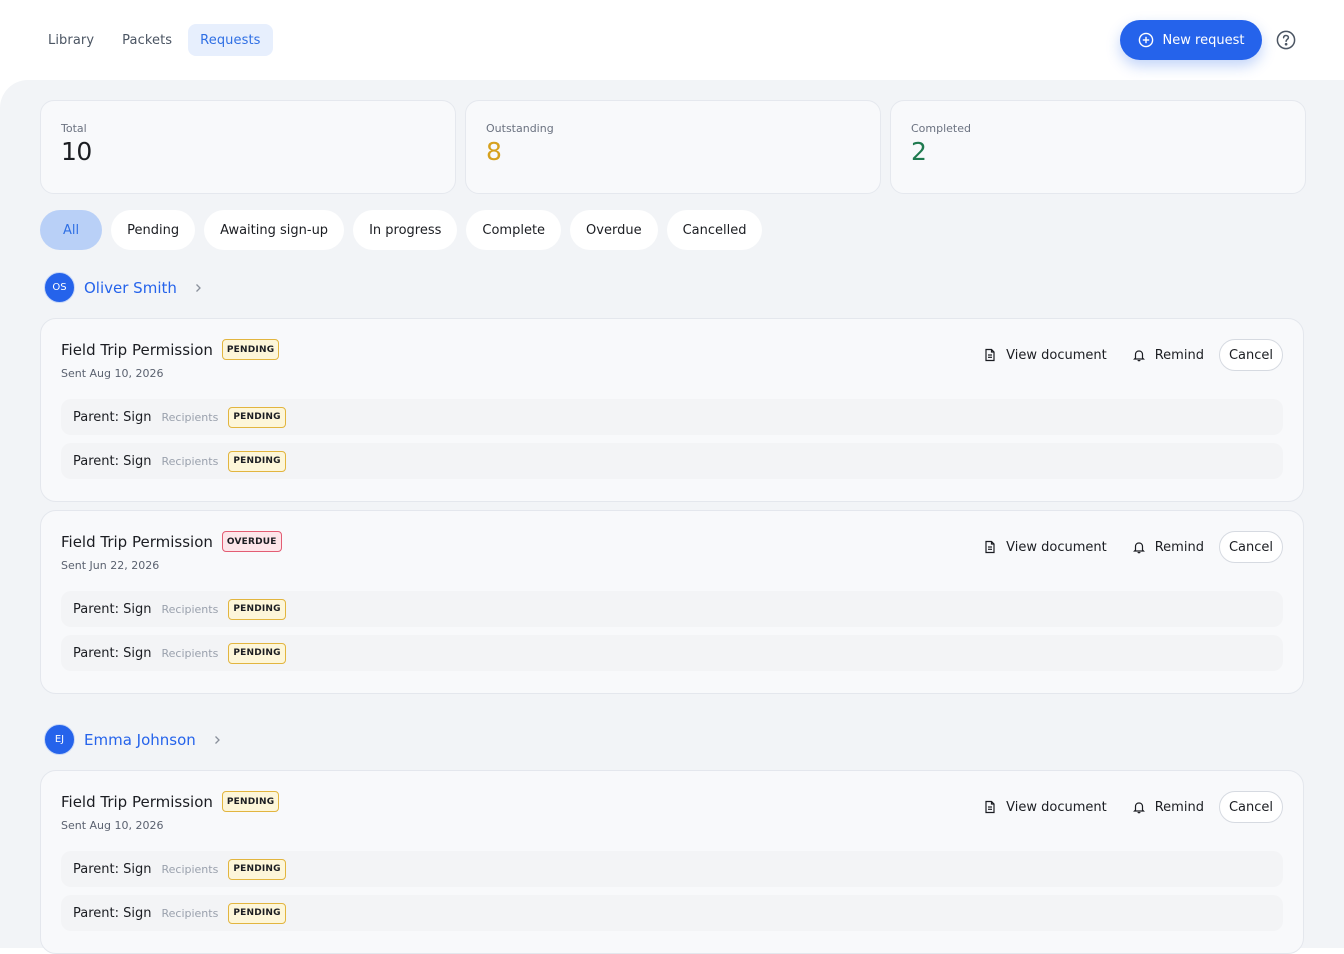 The width and height of the screenshot is (1344, 954). Describe the element at coordinates (71, 230) in the screenshot. I see `filter-all: All` at that location.